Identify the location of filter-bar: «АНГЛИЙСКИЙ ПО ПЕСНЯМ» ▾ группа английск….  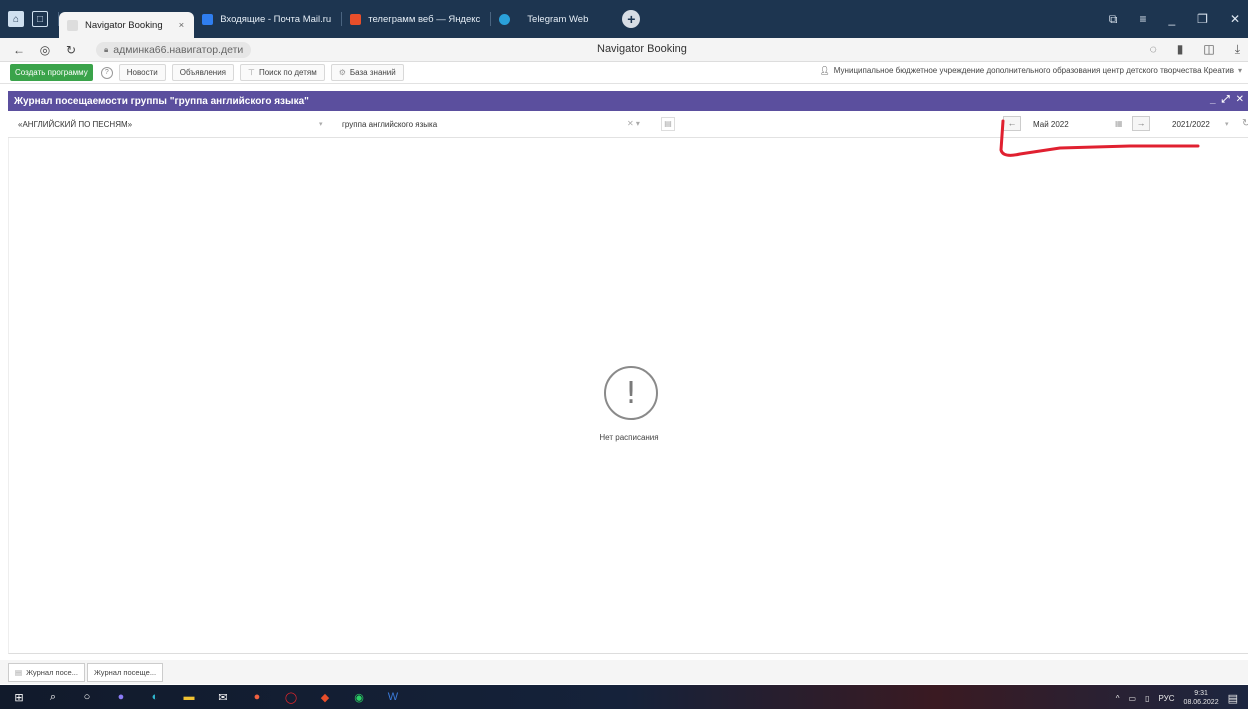
(628, 124).